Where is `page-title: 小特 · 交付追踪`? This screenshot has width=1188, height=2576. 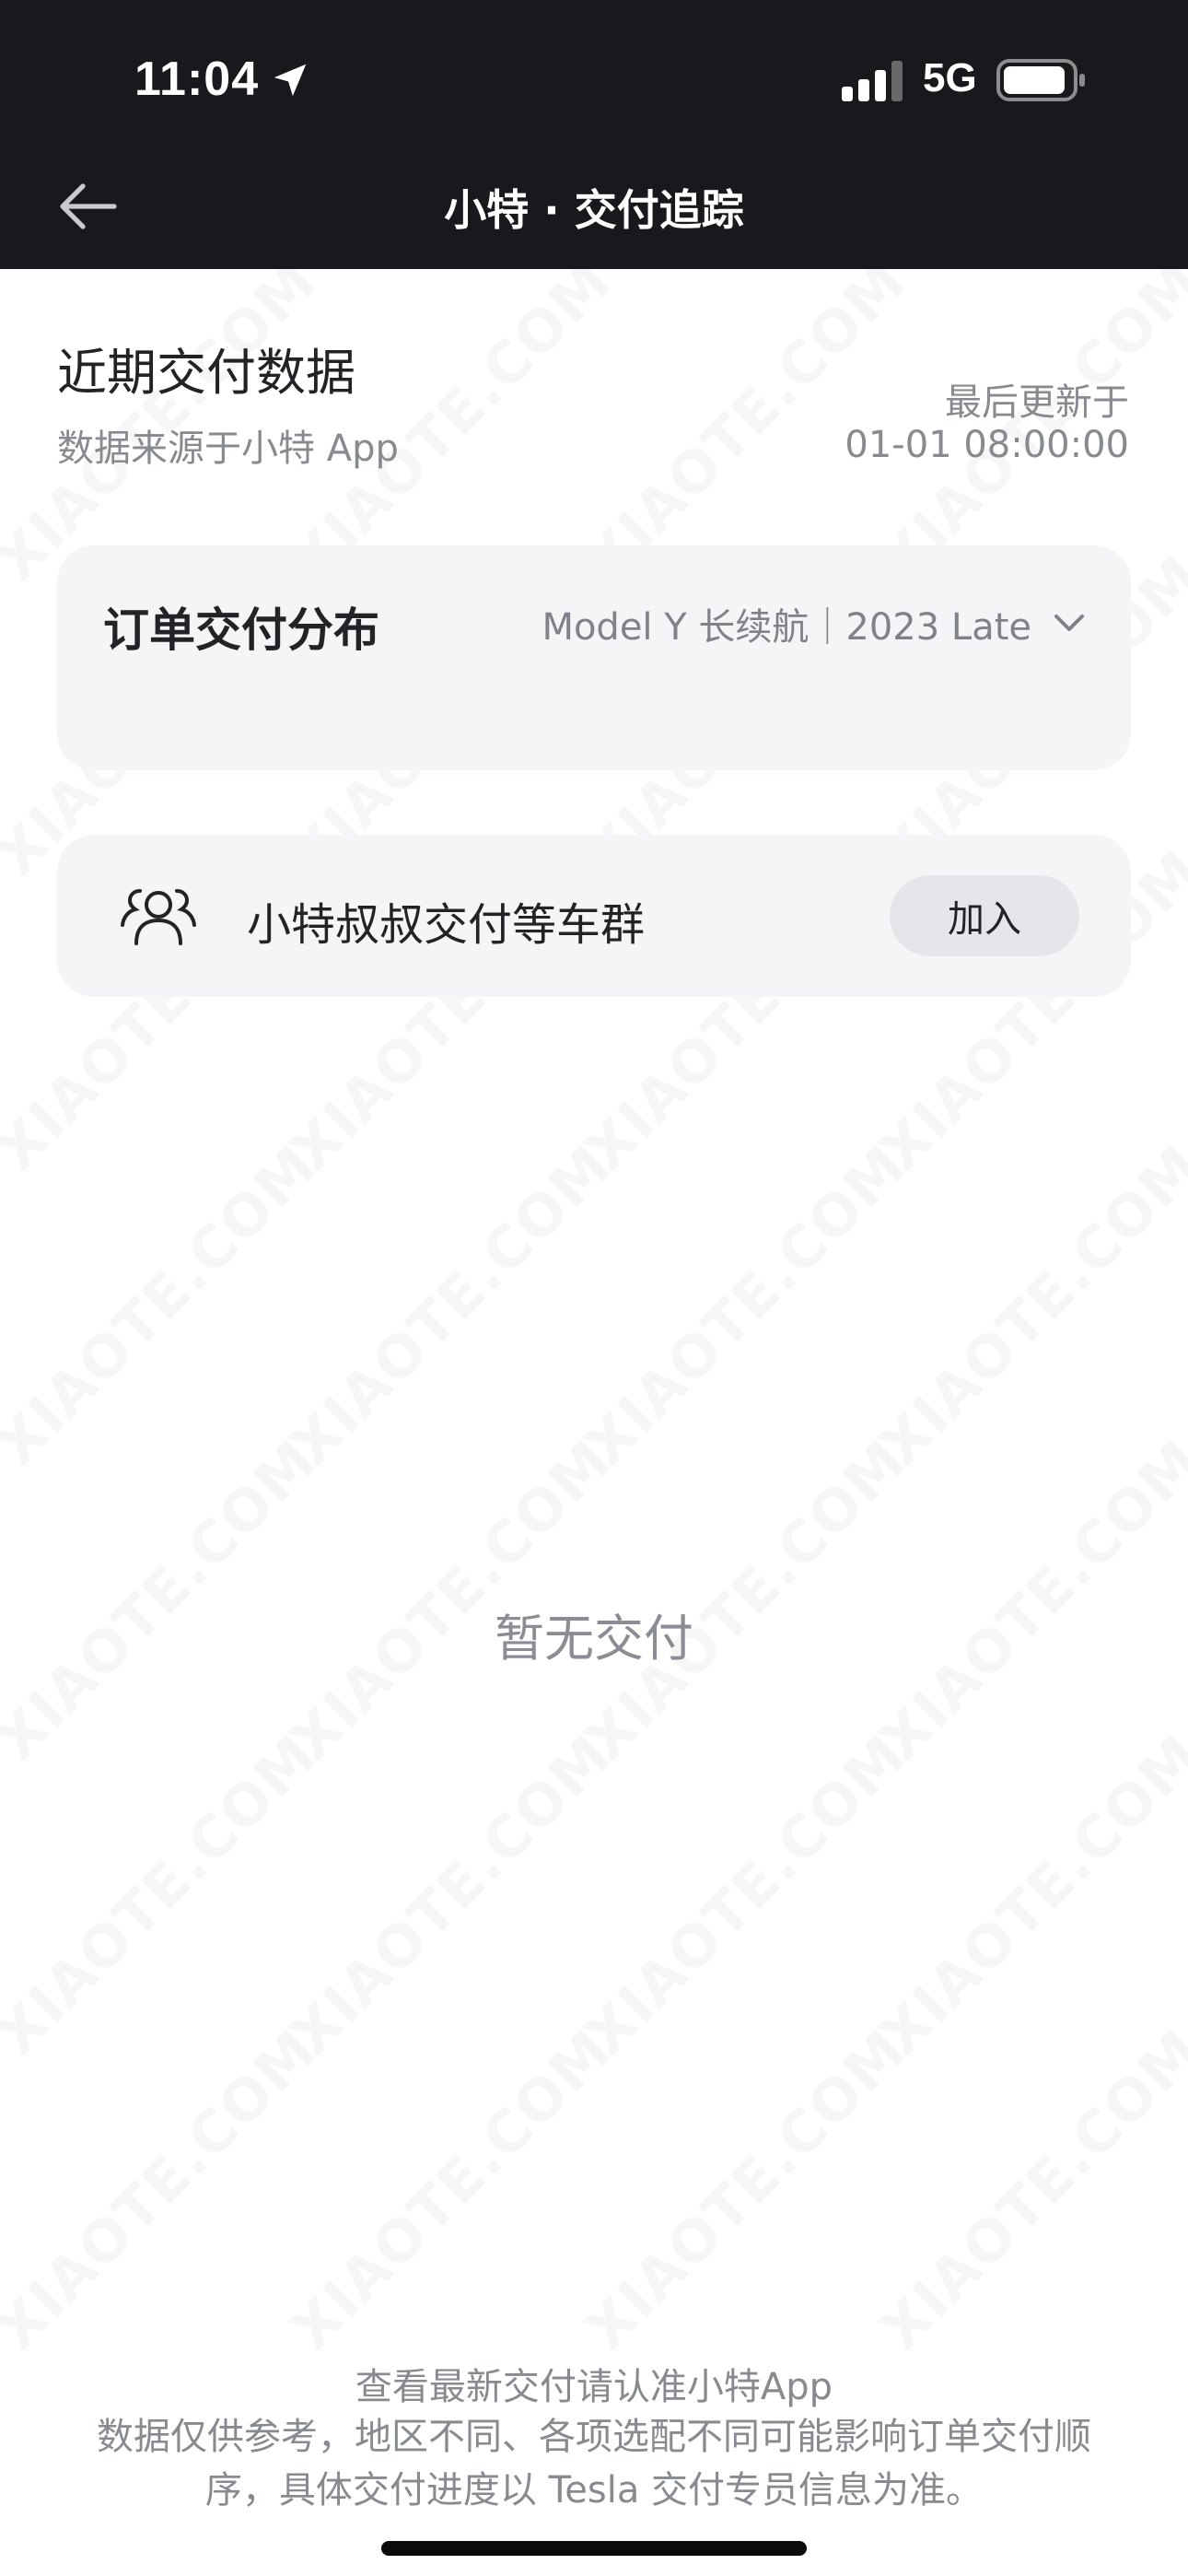 page-title: 小特 · 交付追踪 is located at coordinates (594, 210).